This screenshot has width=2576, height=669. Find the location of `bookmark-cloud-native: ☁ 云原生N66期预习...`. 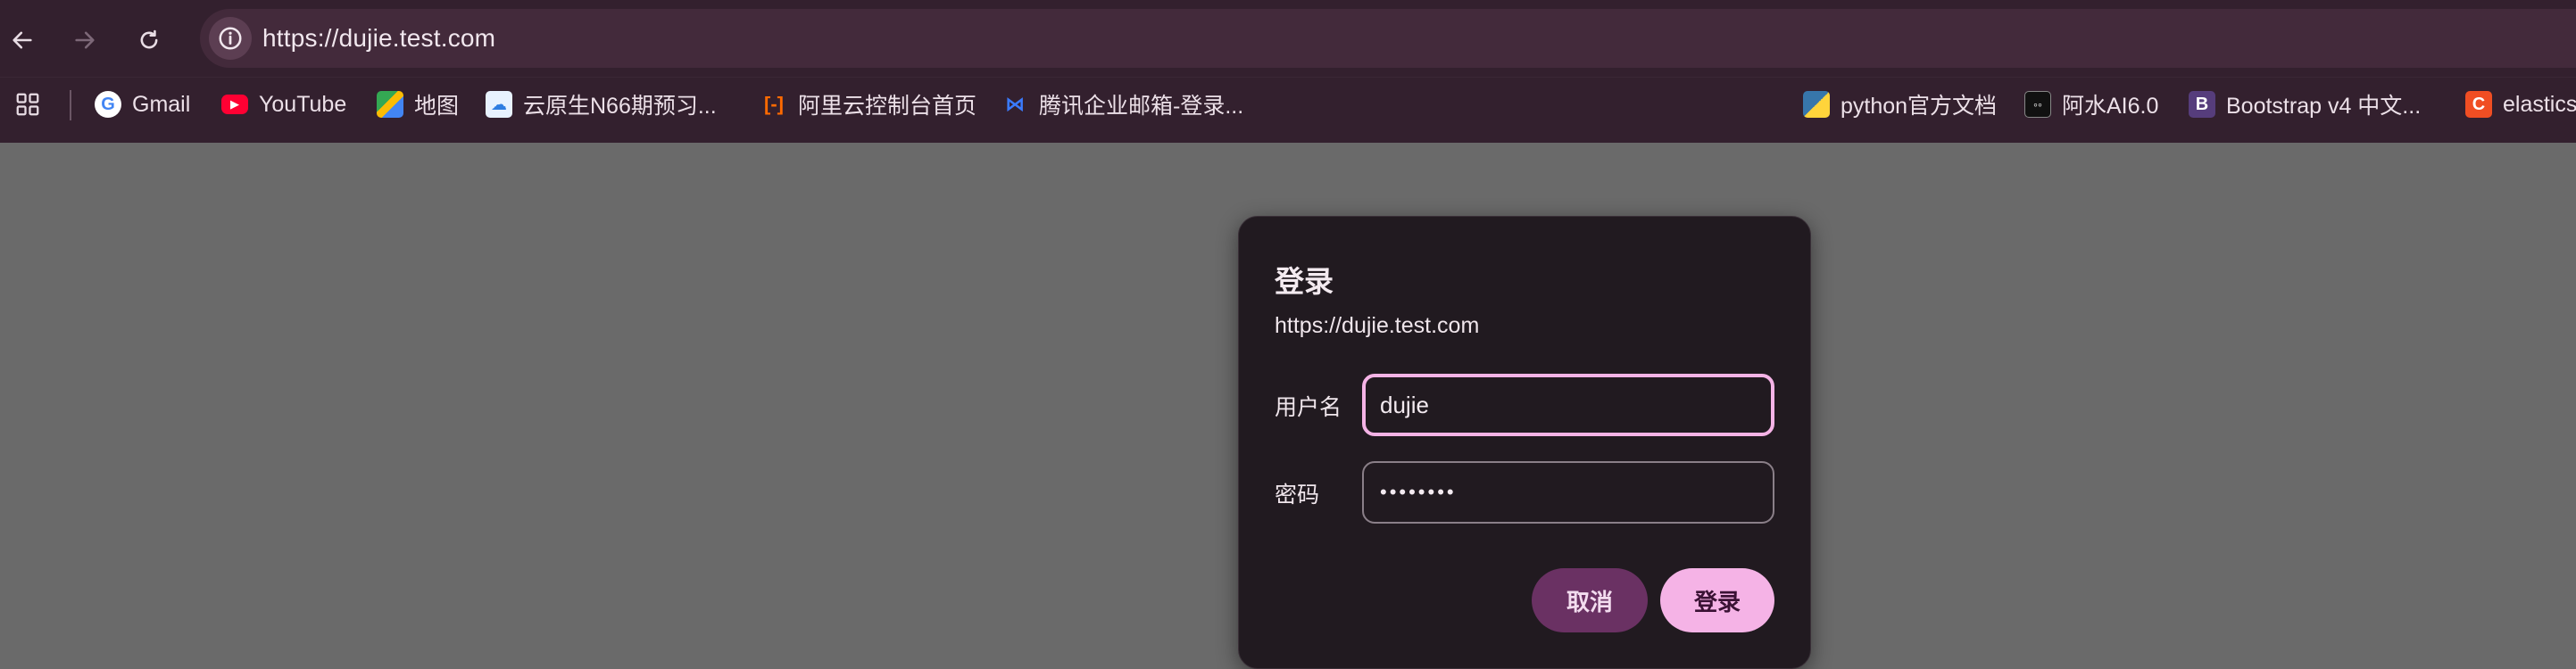

bookmark-cloud-native: ☁ 云原生N66期预习... is located at coordinates (601, 104).